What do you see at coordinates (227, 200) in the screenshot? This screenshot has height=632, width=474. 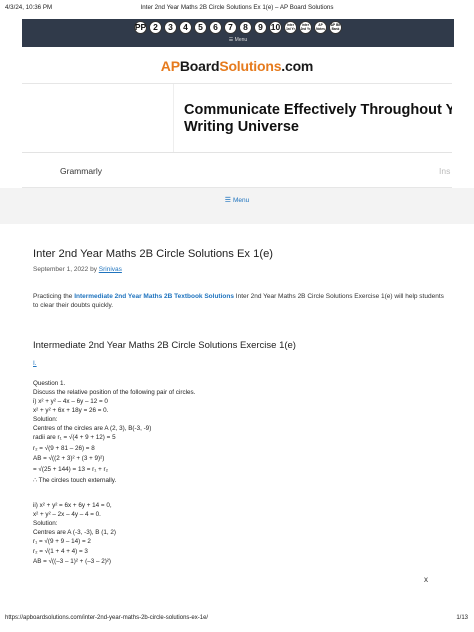 I see `hamburger-icon: ☰` at bounding box center [227, 200].